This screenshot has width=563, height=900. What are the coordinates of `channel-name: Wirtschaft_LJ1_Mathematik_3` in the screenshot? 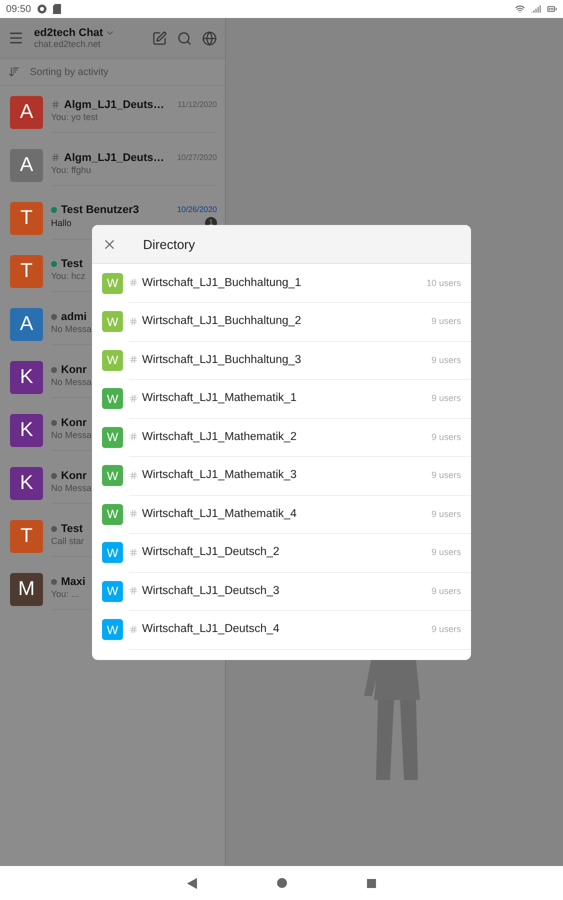 It's located at (220, 475).